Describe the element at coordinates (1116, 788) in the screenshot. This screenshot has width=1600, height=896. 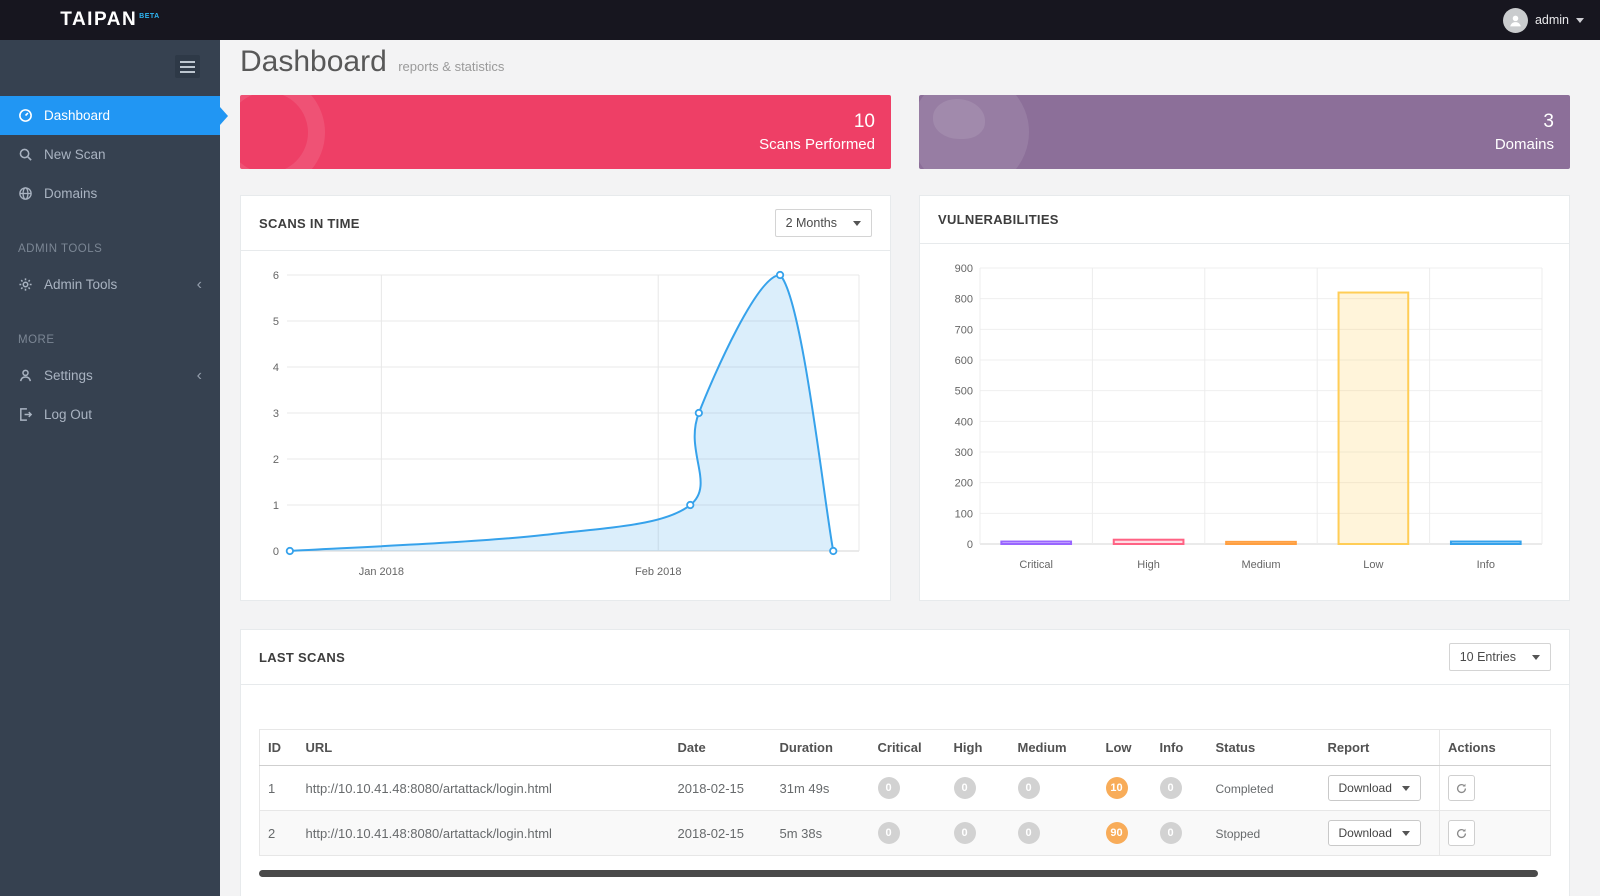
I see `low-count-badge: 10` at that location.